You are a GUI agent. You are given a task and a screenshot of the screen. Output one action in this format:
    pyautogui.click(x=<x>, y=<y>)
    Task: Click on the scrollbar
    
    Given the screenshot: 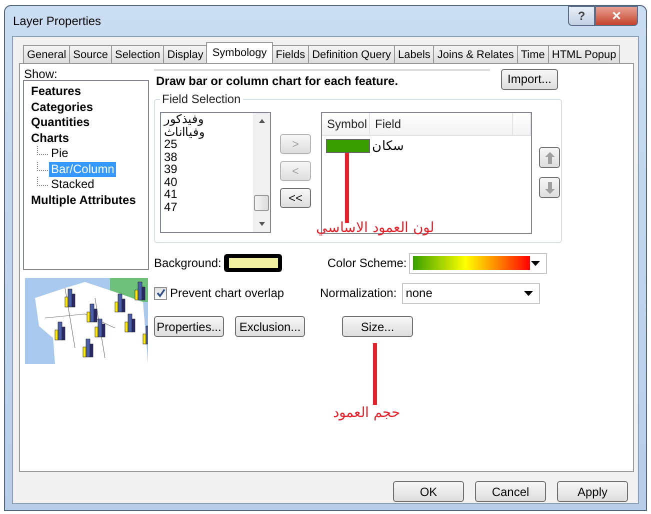 What is the action you would take?
    pyautogui.click(x=261, y=172)
    